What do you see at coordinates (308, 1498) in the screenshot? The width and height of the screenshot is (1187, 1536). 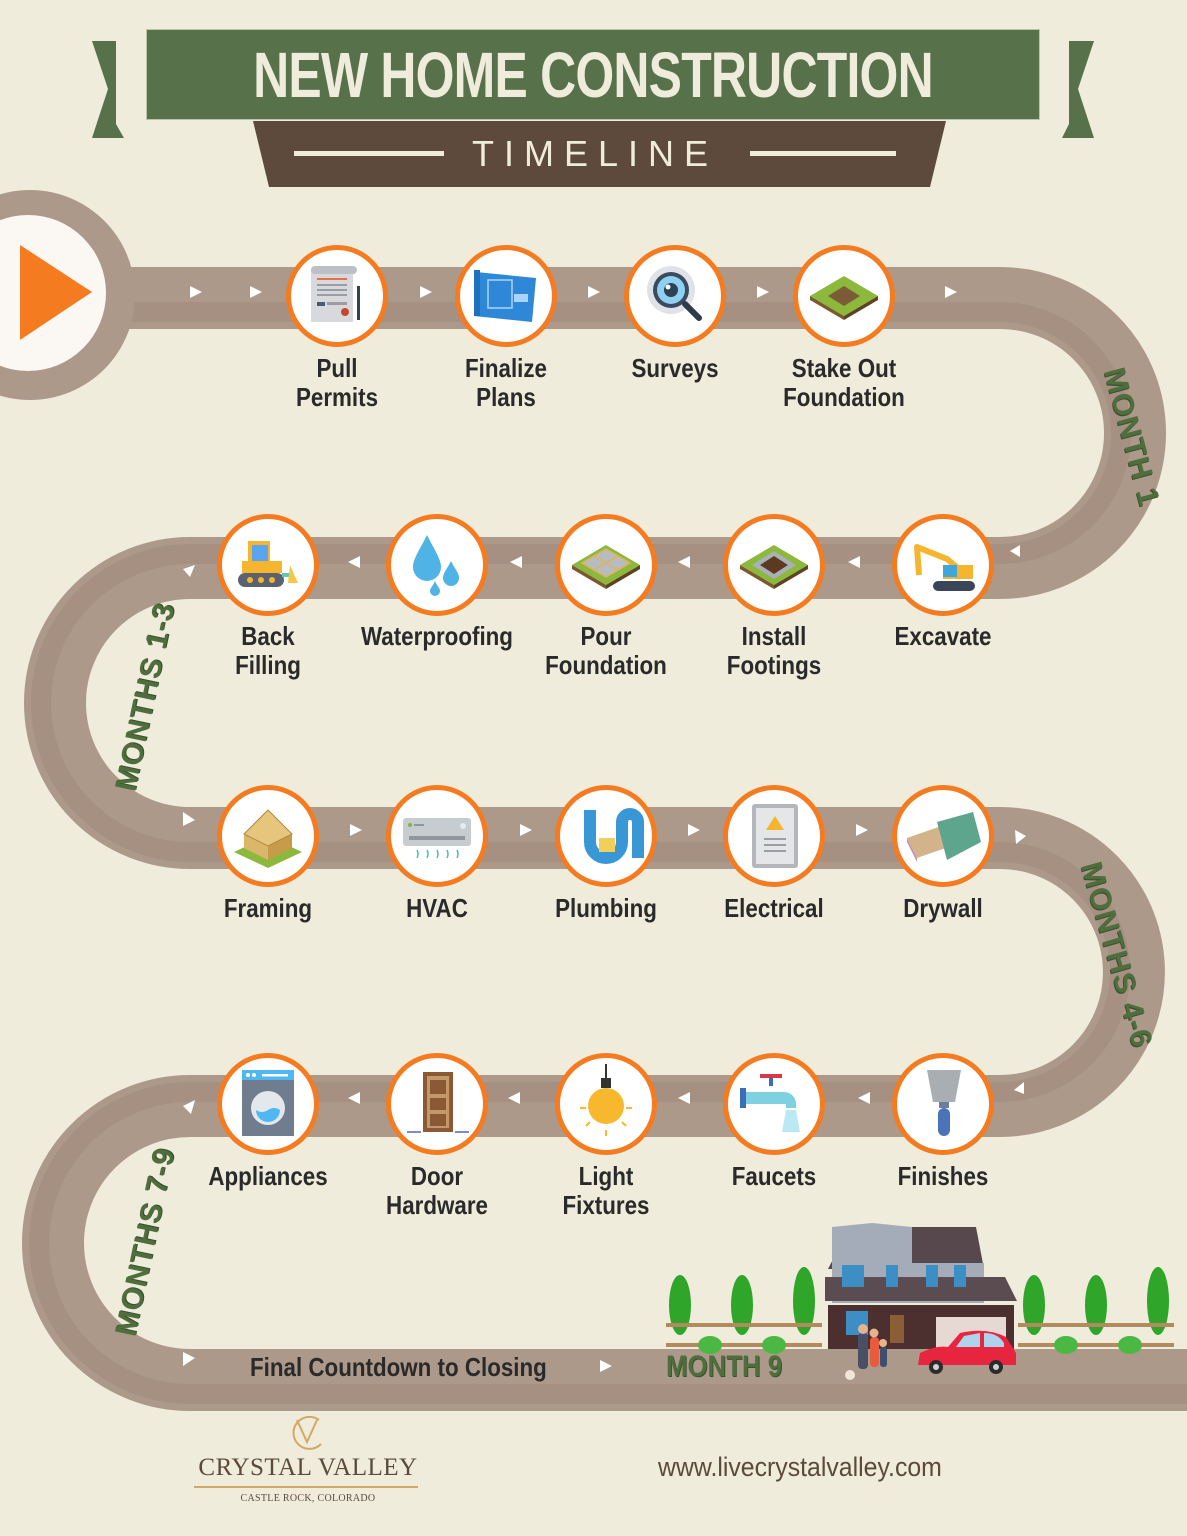 I see `logo-tagline: CASTLE ROCK, COLORADO` at bounding box center [308, 1498].